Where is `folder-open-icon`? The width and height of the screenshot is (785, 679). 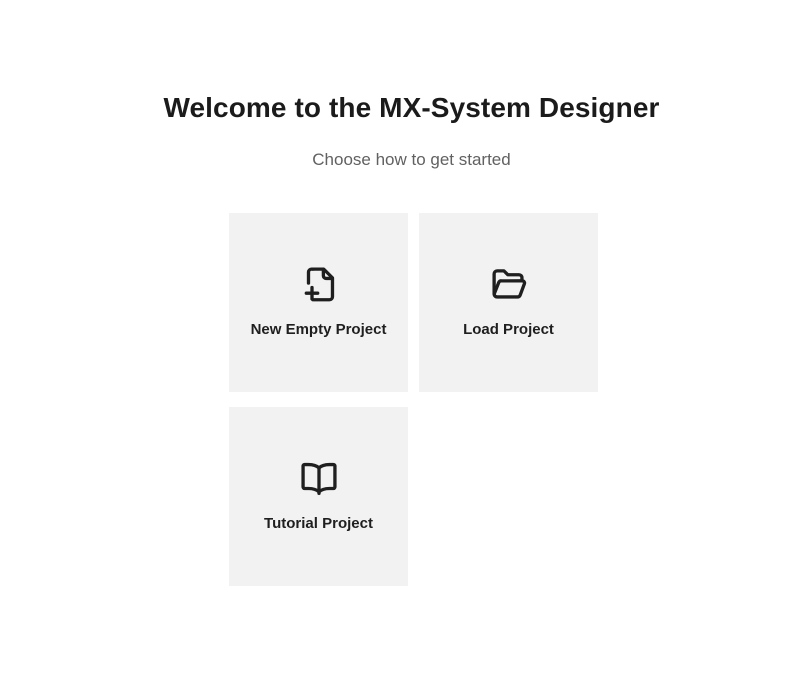
folder-open-icon is located at coordinates (509, 284).